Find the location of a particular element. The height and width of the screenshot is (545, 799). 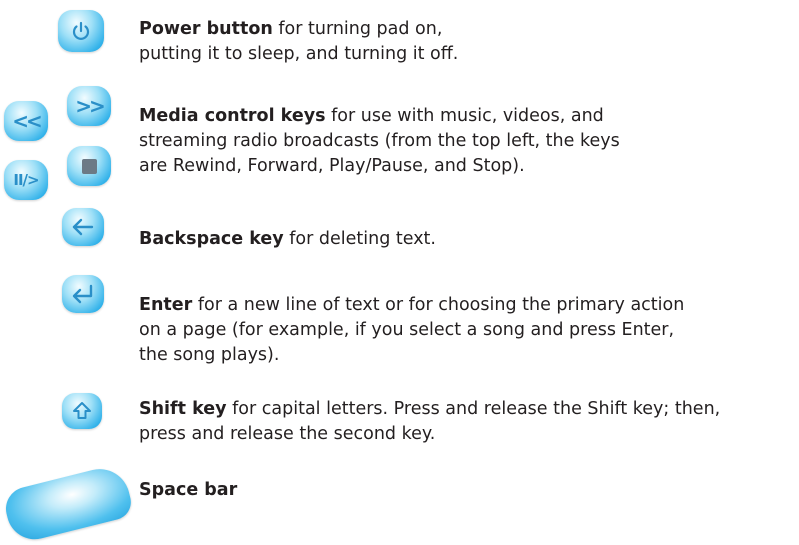

enter-icon is located at coordinates (82, 294).